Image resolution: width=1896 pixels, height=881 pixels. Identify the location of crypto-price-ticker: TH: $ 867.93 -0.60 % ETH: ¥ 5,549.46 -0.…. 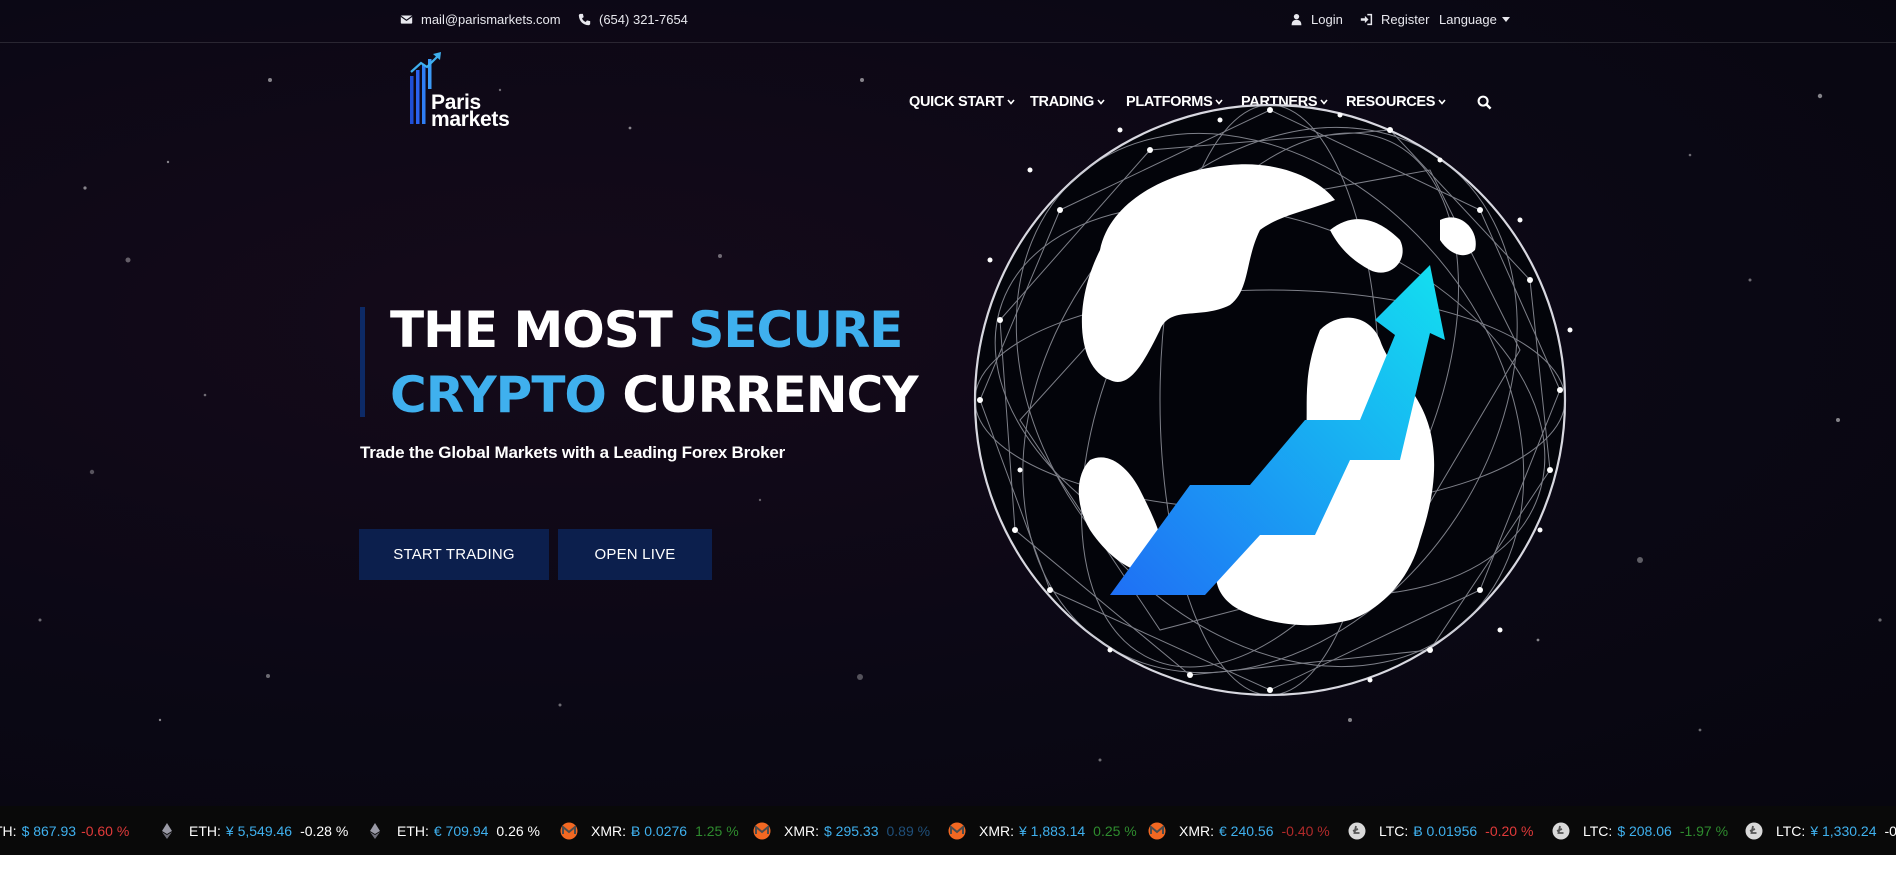
(948, 830).